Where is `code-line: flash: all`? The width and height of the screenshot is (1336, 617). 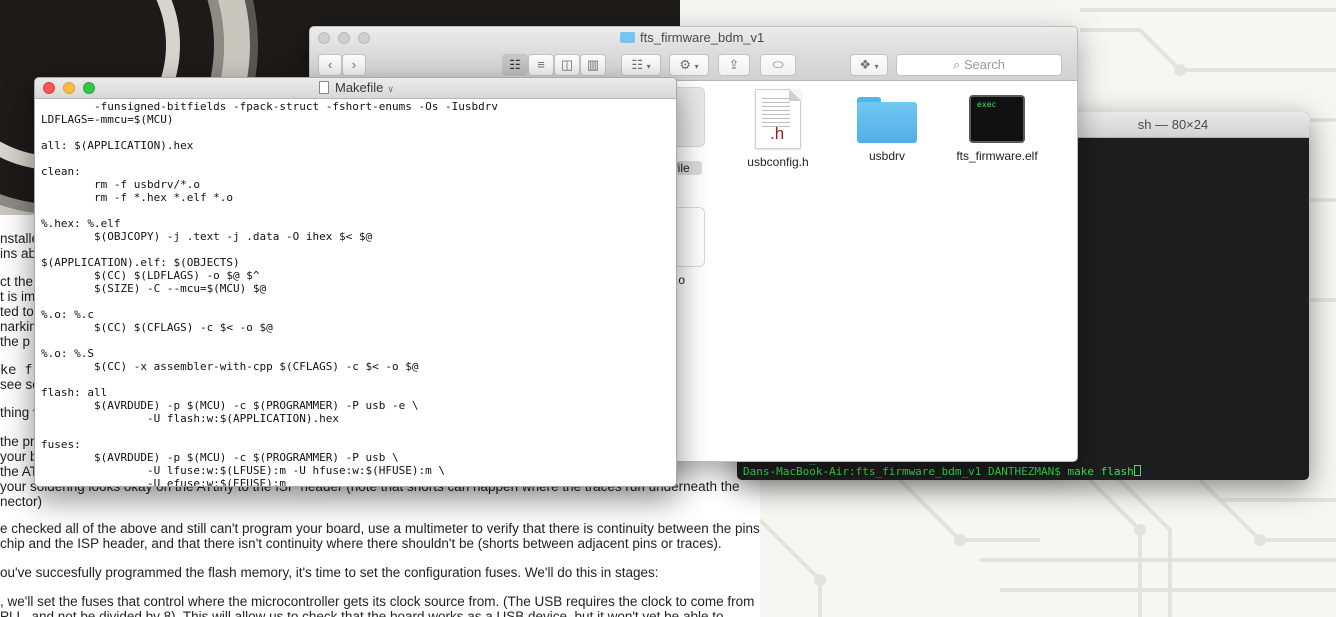
code-line: flash: all is located at coordinates (74, 392).